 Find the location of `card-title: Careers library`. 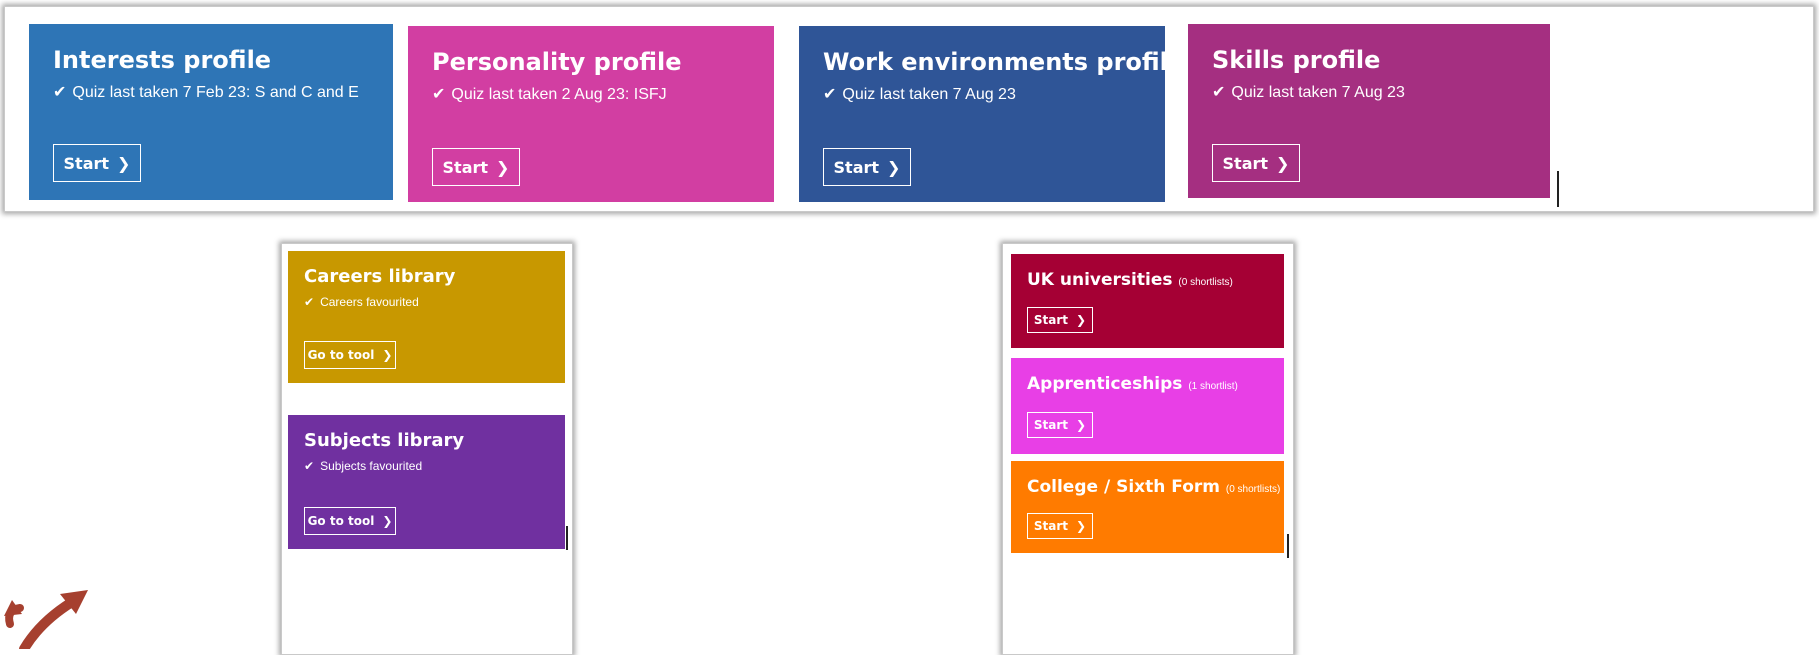

card-title: Careers library is located at coordinates (380, 276).